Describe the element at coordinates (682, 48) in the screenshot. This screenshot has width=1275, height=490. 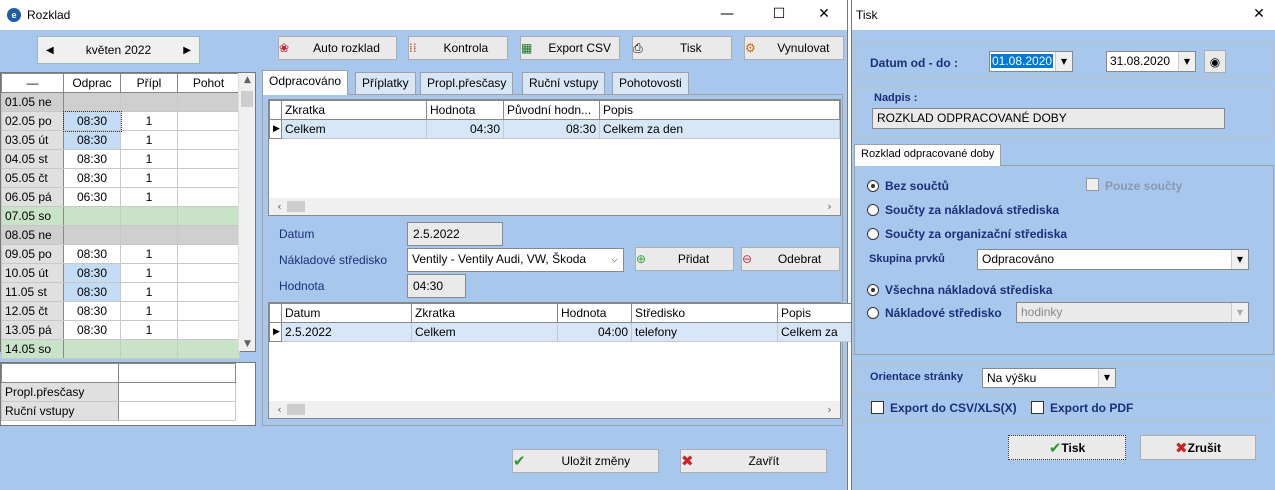
I see `tisk-button: ⎙ Tisk` at that location.